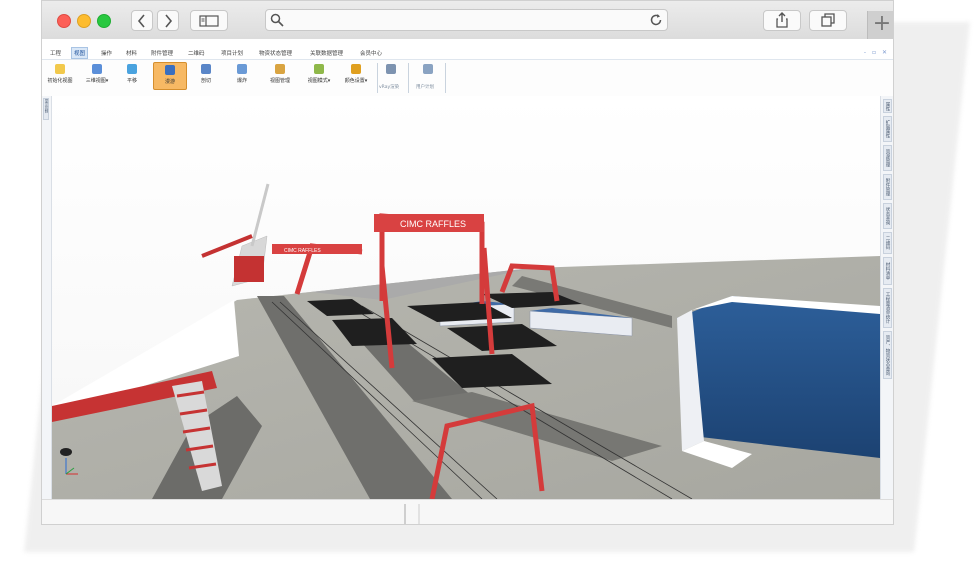 This screenshot has width=975, height=564. I want to click on tabs-icon, so click(828, 20).